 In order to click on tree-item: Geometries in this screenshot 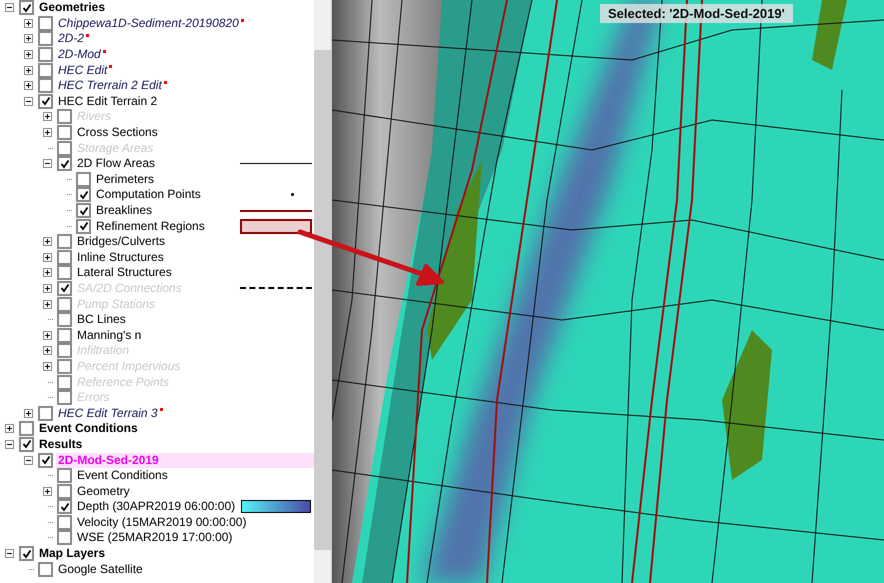, I will do `click(72, 8)`.